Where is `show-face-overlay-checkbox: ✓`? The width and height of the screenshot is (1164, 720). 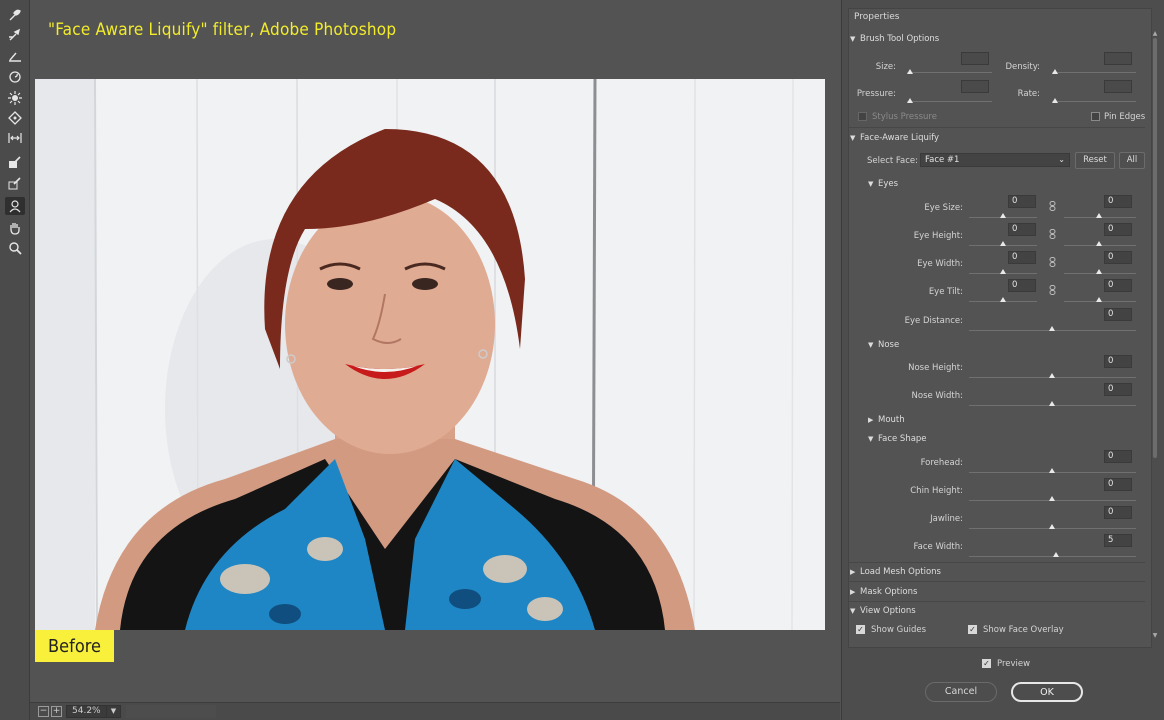 show-face-overlay-checkbox: ✓ is located at coordinates (972, 629).